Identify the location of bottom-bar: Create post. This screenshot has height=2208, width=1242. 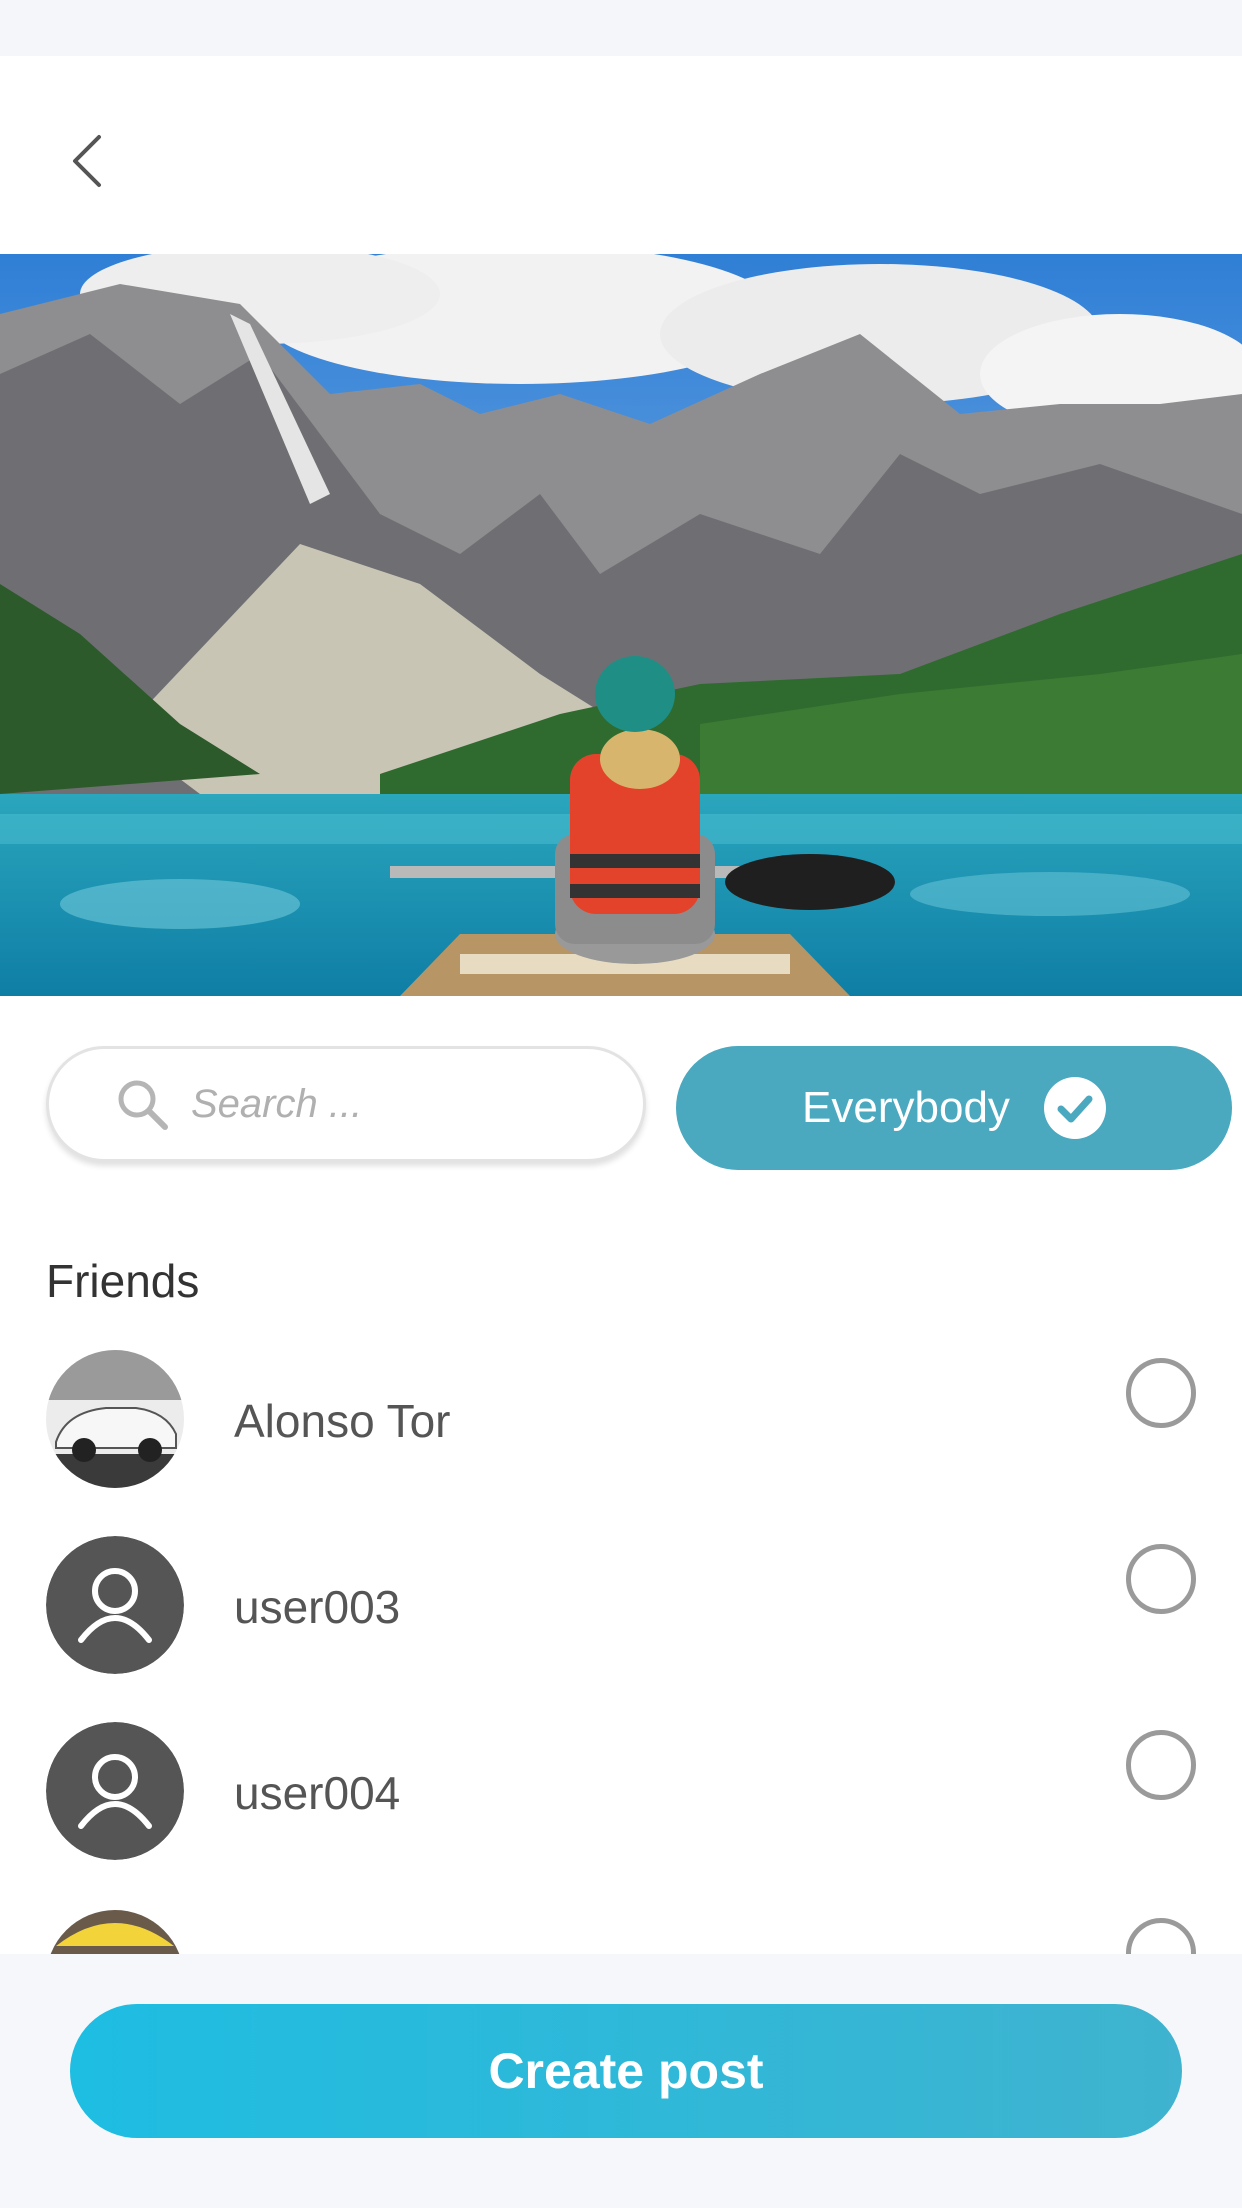
(621, 2081).